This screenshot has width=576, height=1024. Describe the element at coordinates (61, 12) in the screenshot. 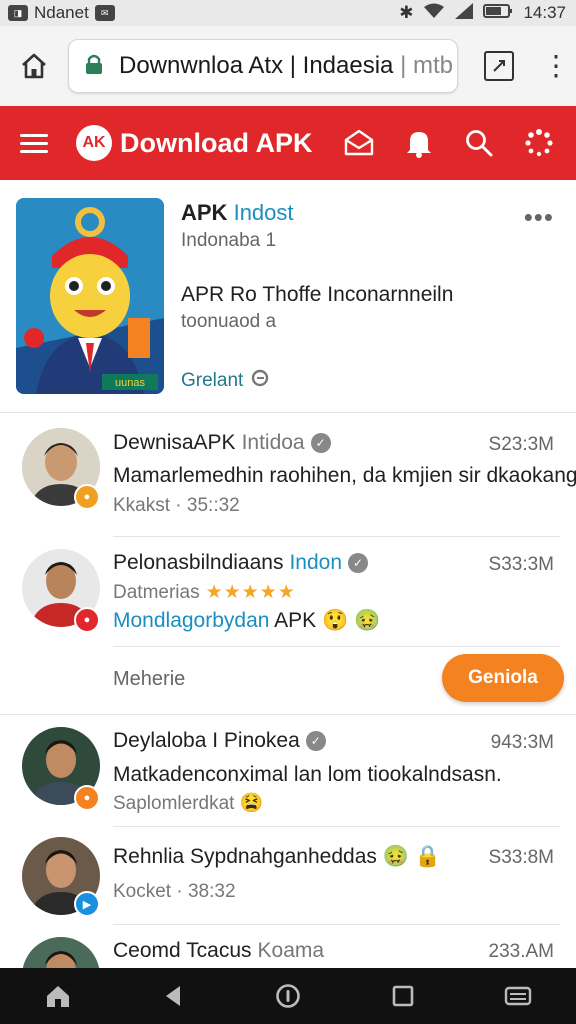

I see `carrier-name: Ndanet` at that location.